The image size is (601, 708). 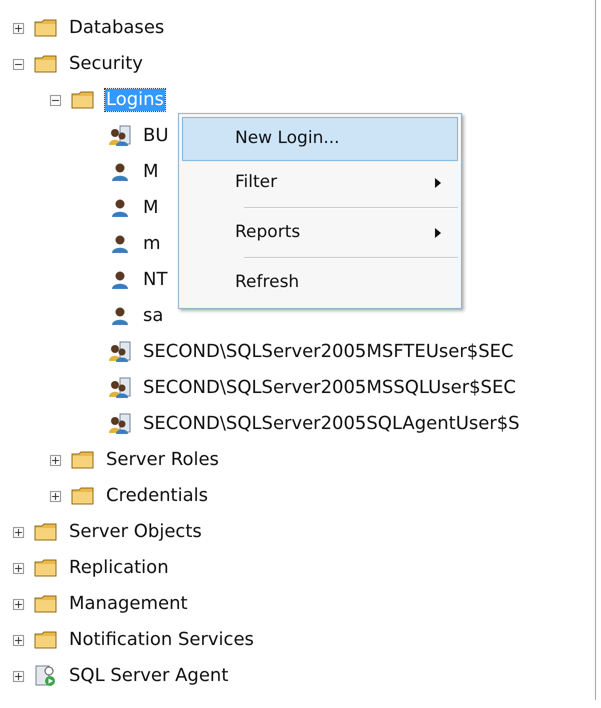 I want to click on tree-item: SECOND\SQLServer2005SQLAgentUser$S, so click(x=331, y=424).